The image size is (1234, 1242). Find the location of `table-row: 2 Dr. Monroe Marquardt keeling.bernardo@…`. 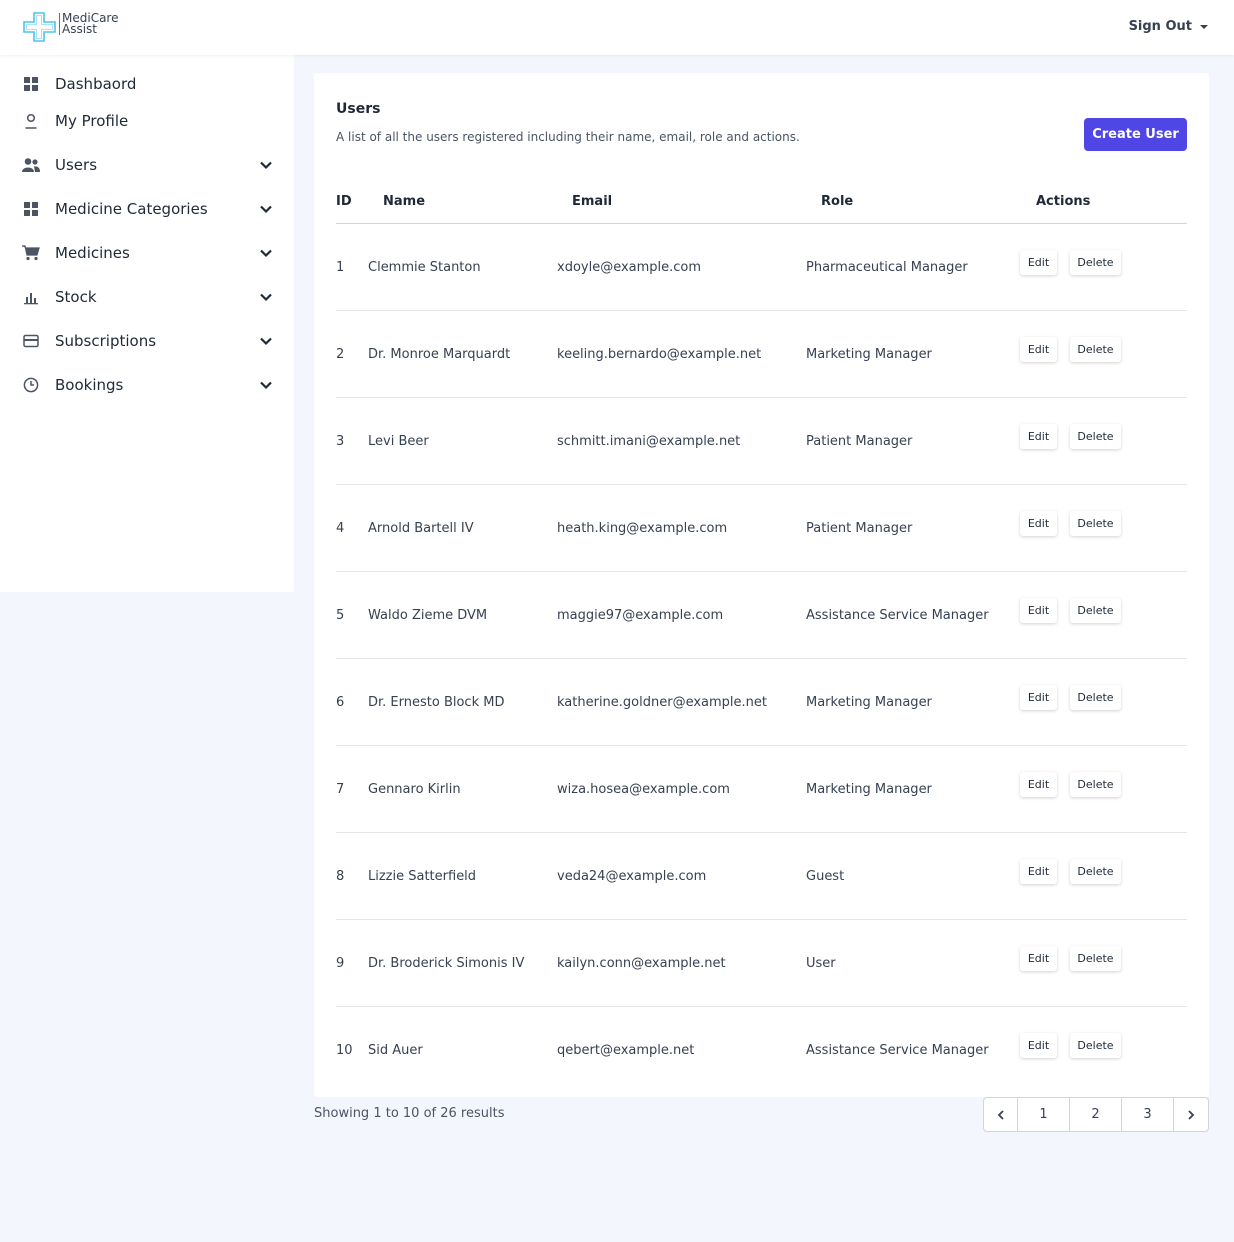

table-row: 2 Dr. Monroe Marquardt keeling.bernardo@… is located at coordinates (761, 354).